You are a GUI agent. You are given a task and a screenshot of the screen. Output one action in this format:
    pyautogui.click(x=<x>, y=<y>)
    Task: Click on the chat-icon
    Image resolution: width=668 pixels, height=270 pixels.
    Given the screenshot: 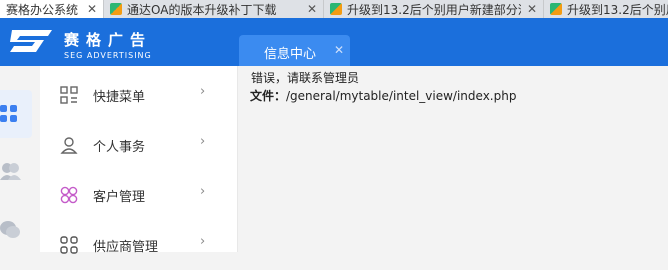 What is the action you would take?
    pyautogui.click(x=10, y=229)
    